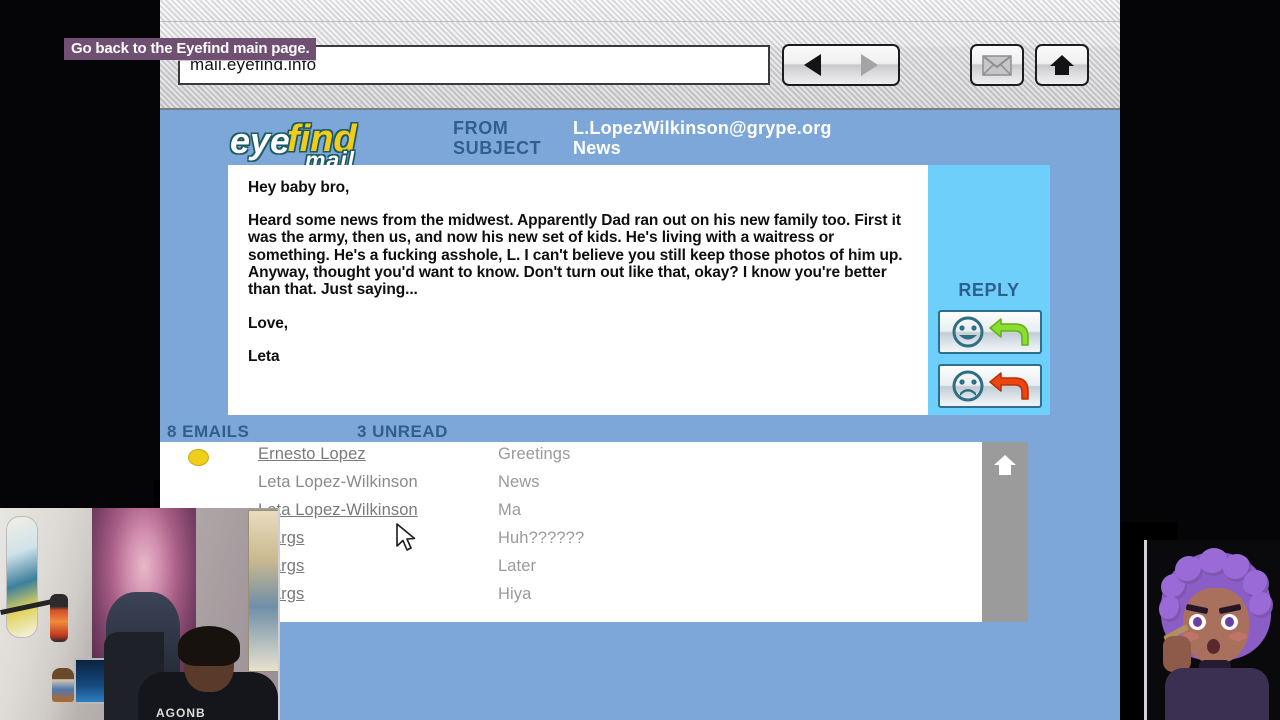 This screenshot has height=720, width=1280. I want to click on avatar-hand, so click(1177, 654).